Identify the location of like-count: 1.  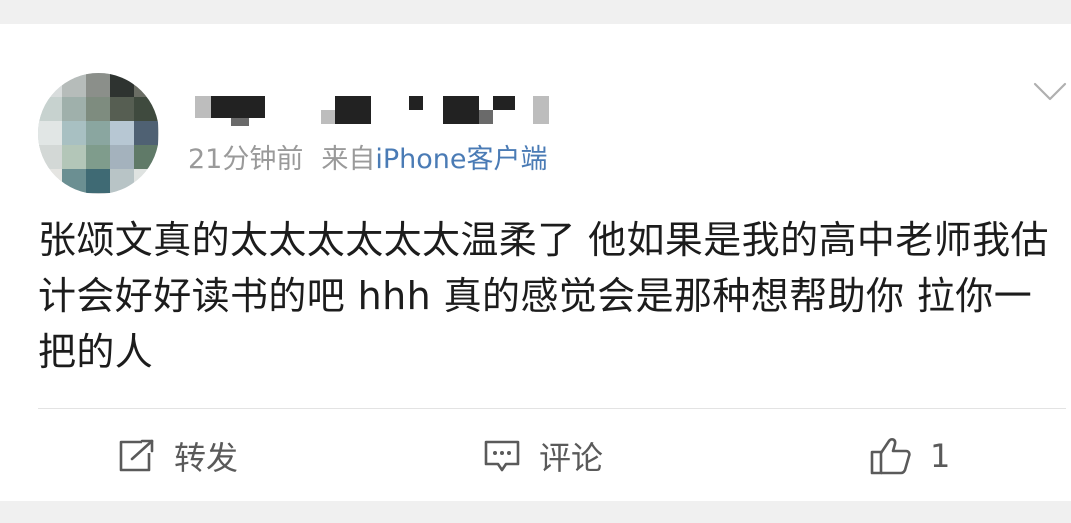
(940, 456).